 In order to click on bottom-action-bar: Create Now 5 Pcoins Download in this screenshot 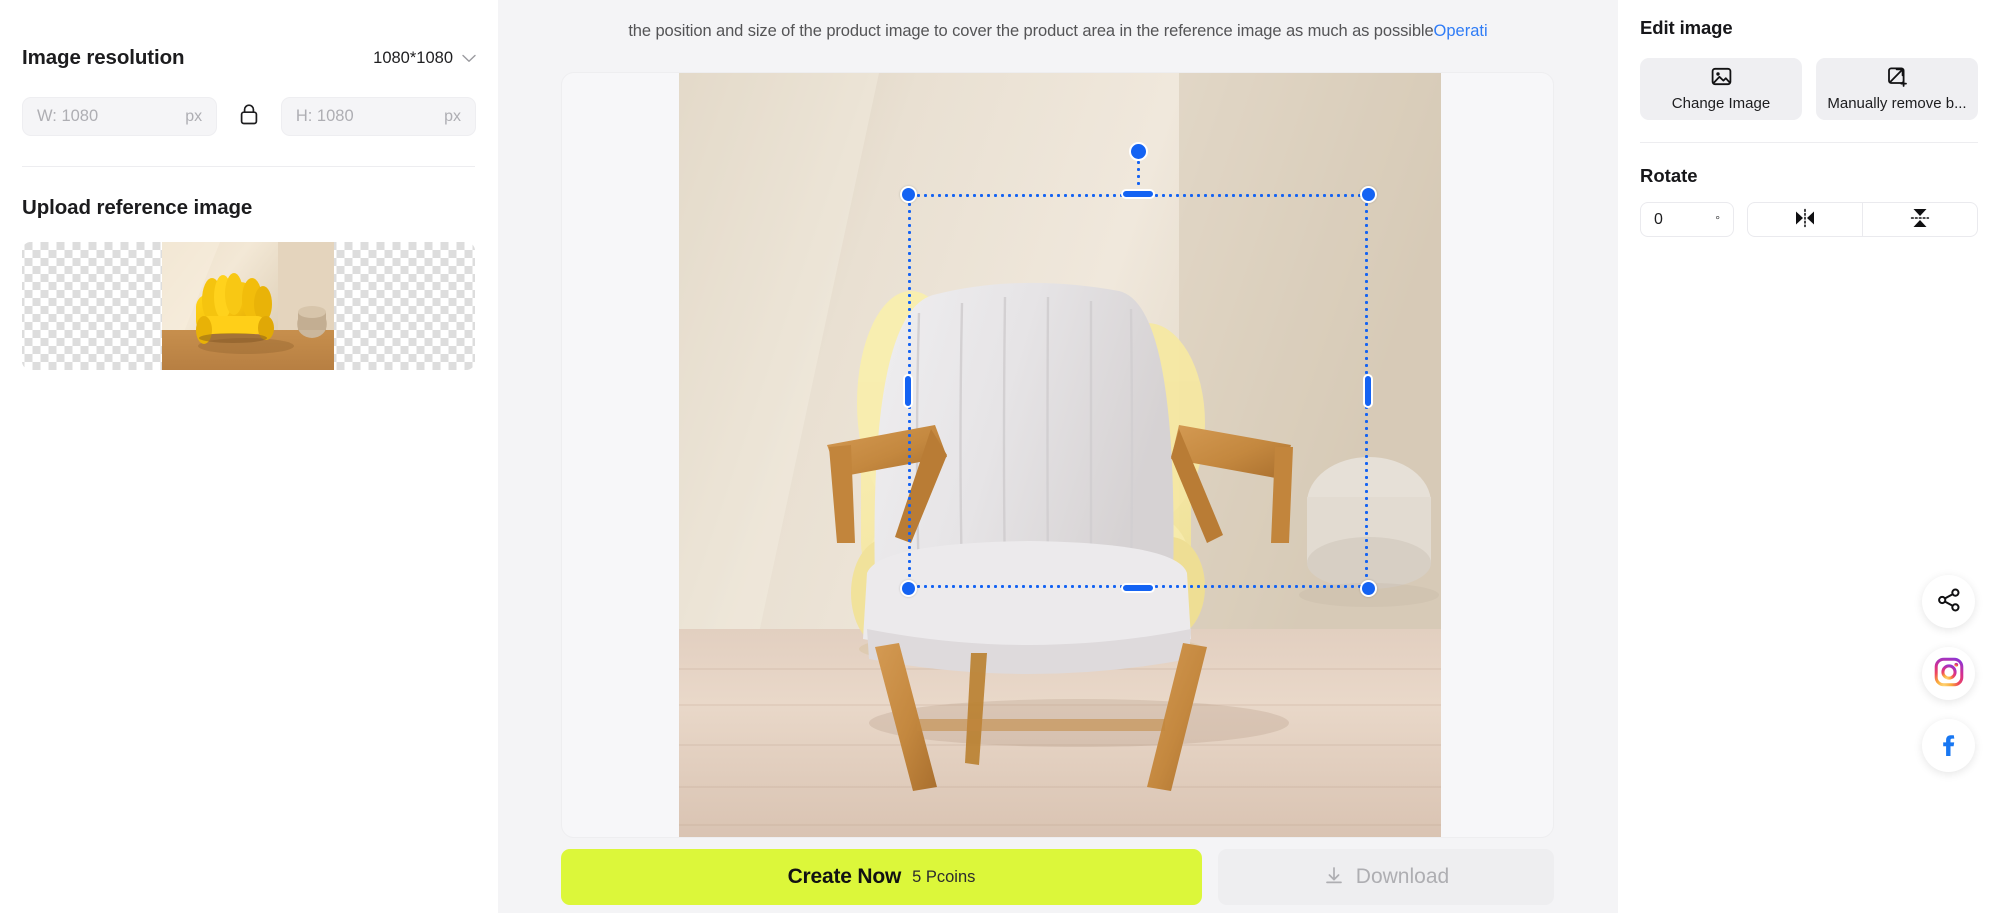, I will do `click(1057, 877)`.